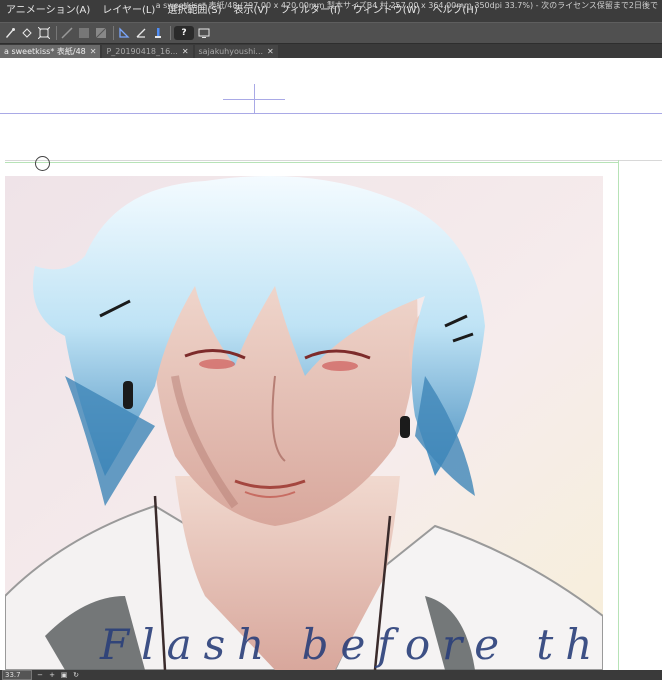 This screenshot has height=680, width=662. I want to click on zoom-field: 33.7, so click(17, 675).